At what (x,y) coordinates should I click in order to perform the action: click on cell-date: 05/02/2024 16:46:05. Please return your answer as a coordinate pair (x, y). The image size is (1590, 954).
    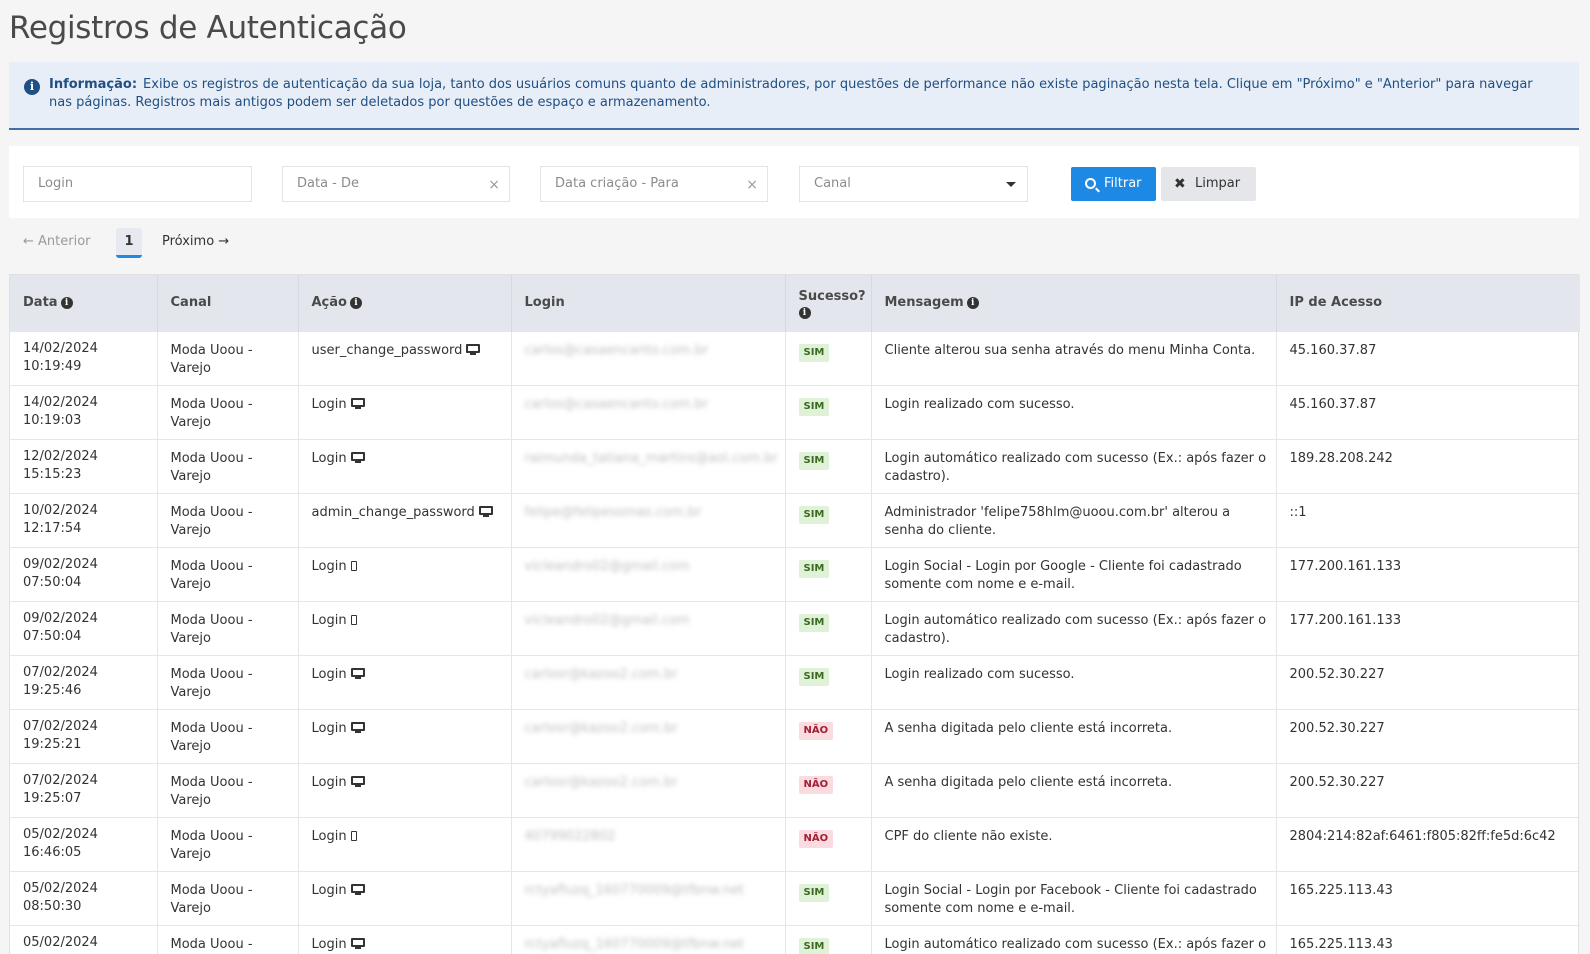
    Looking at the image, I should click on (84, 843).